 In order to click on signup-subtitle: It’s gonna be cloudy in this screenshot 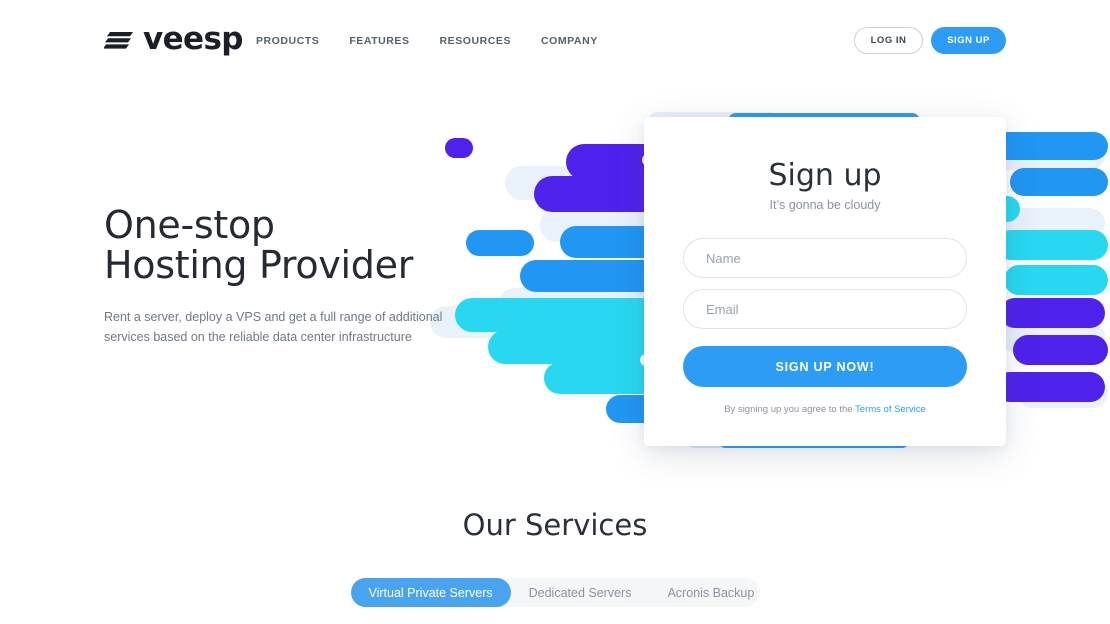, I will do `click(825, 205)`.